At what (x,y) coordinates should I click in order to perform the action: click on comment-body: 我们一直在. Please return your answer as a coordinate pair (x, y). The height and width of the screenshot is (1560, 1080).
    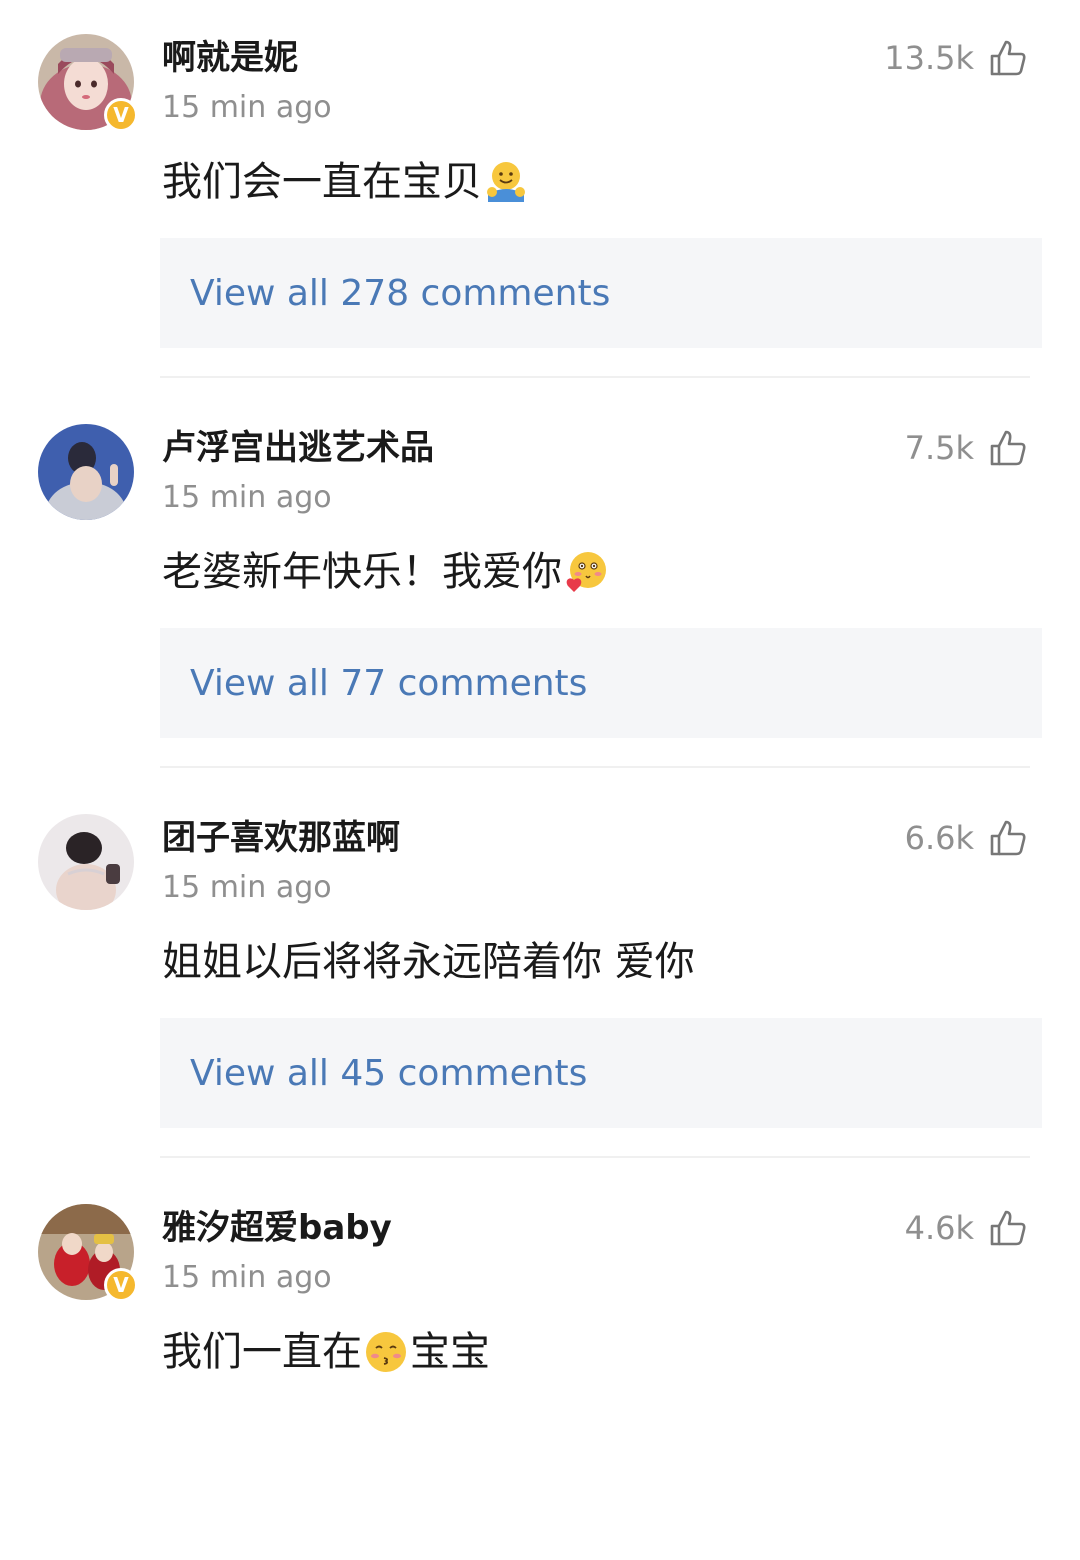
    Looking at the image, I should click on (262, 1352).